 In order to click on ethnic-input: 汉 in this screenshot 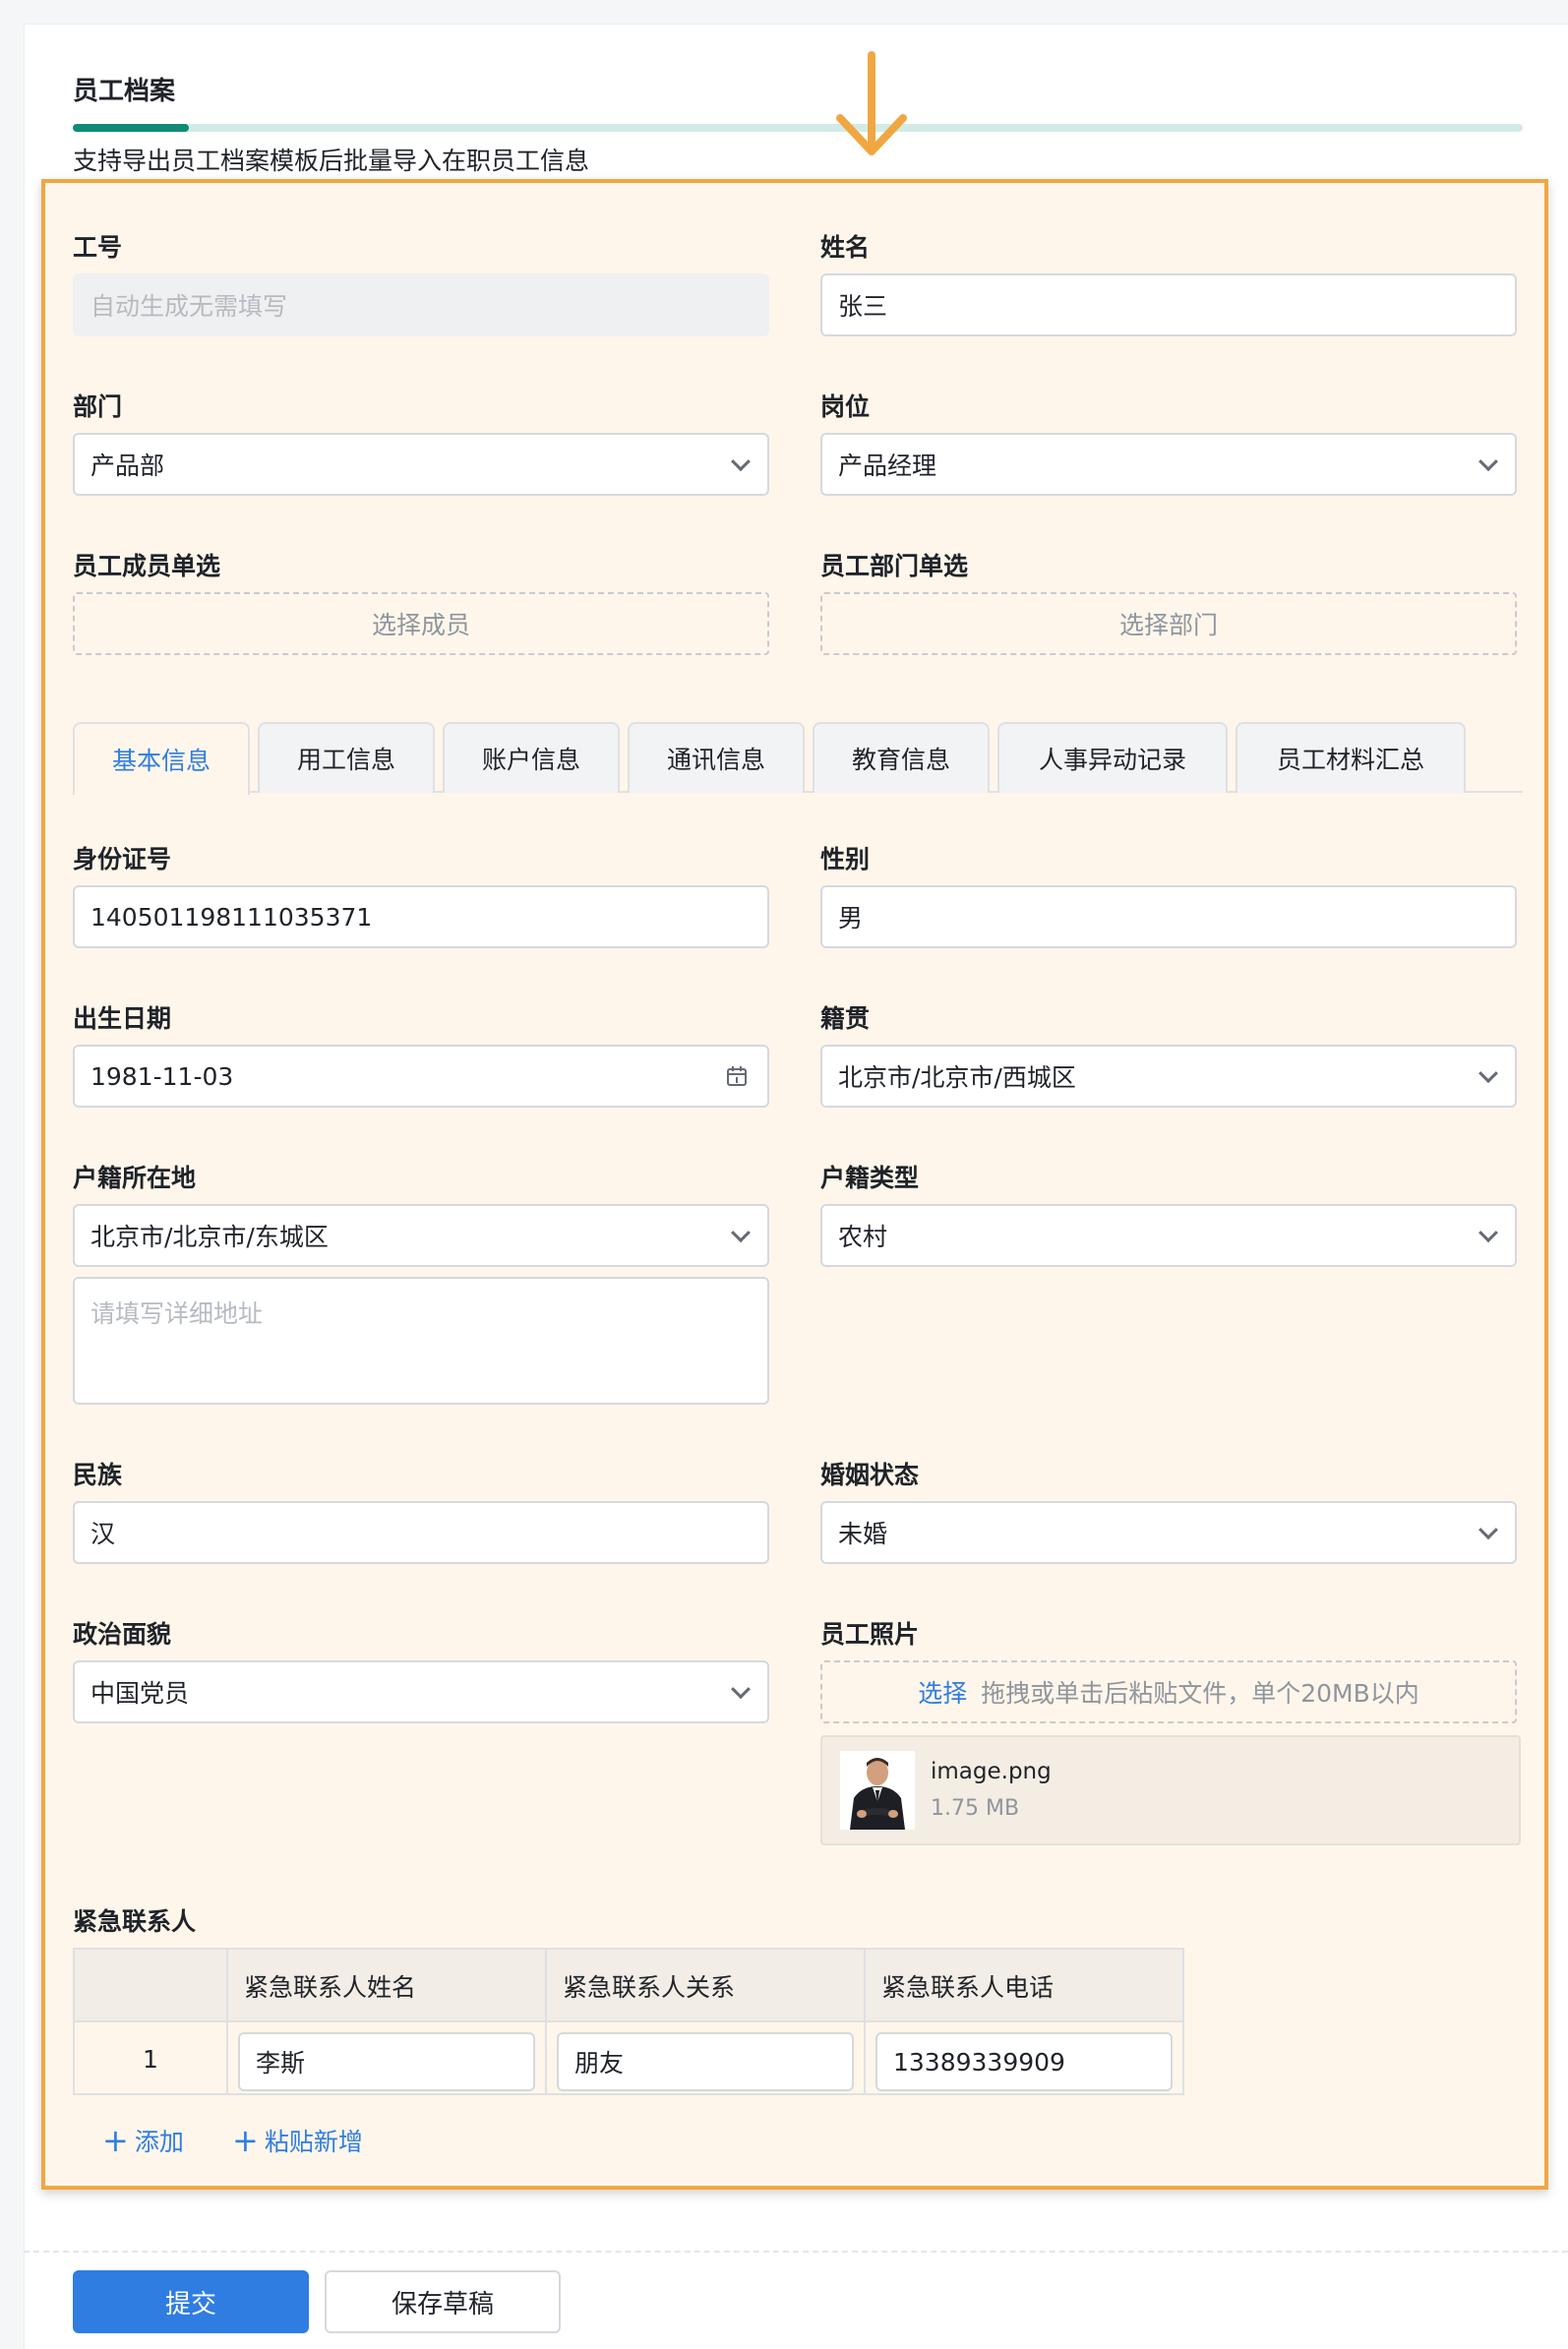, I will do `click(421, 1533)`.